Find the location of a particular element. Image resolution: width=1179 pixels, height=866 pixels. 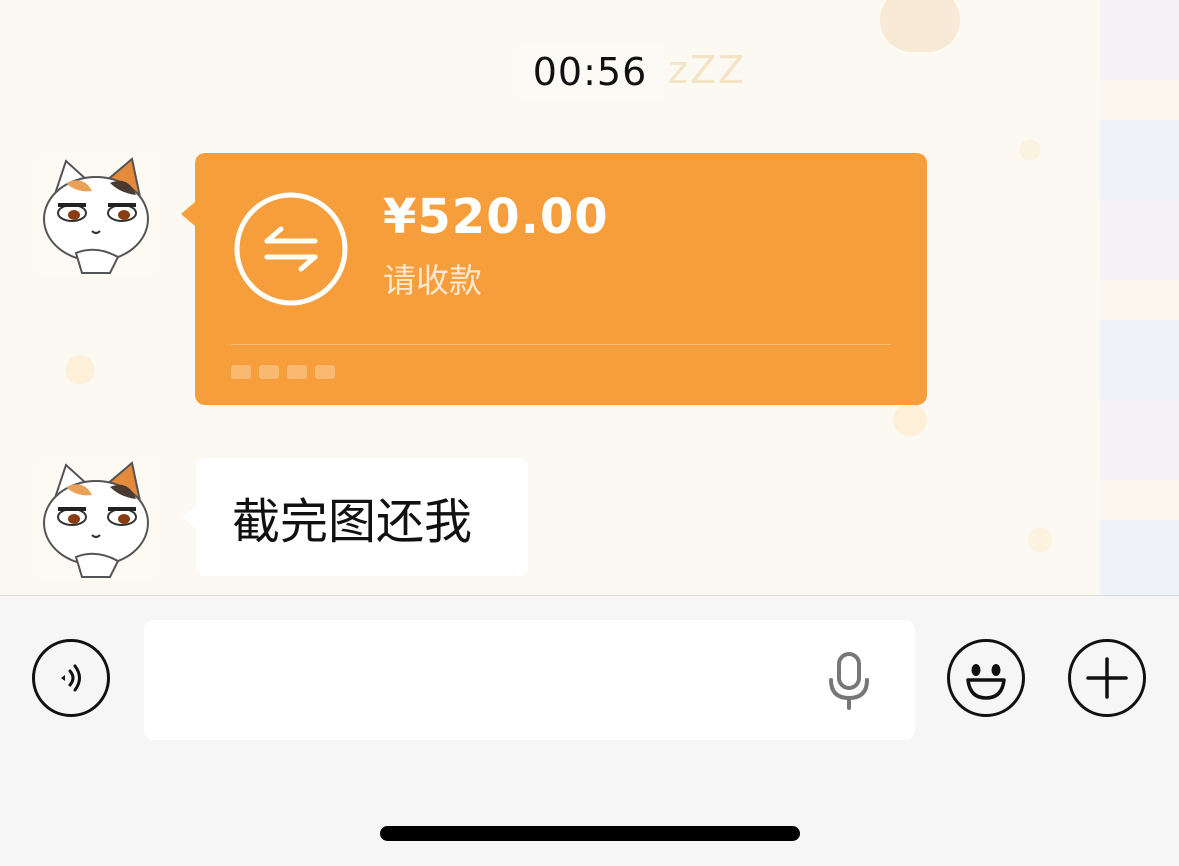

message-input is located at coordinates (529, 680).